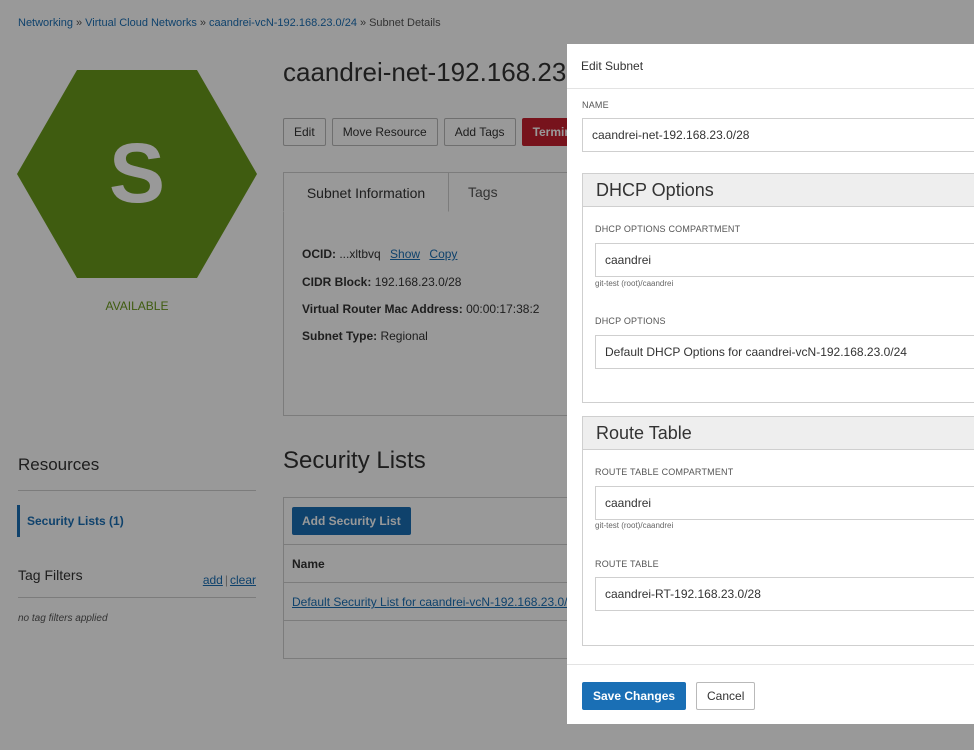 This screenshot has height=750, width=974. I want to click on route-table-select: caandrei-RT-192.168.23.0/28, so click(784, 594).